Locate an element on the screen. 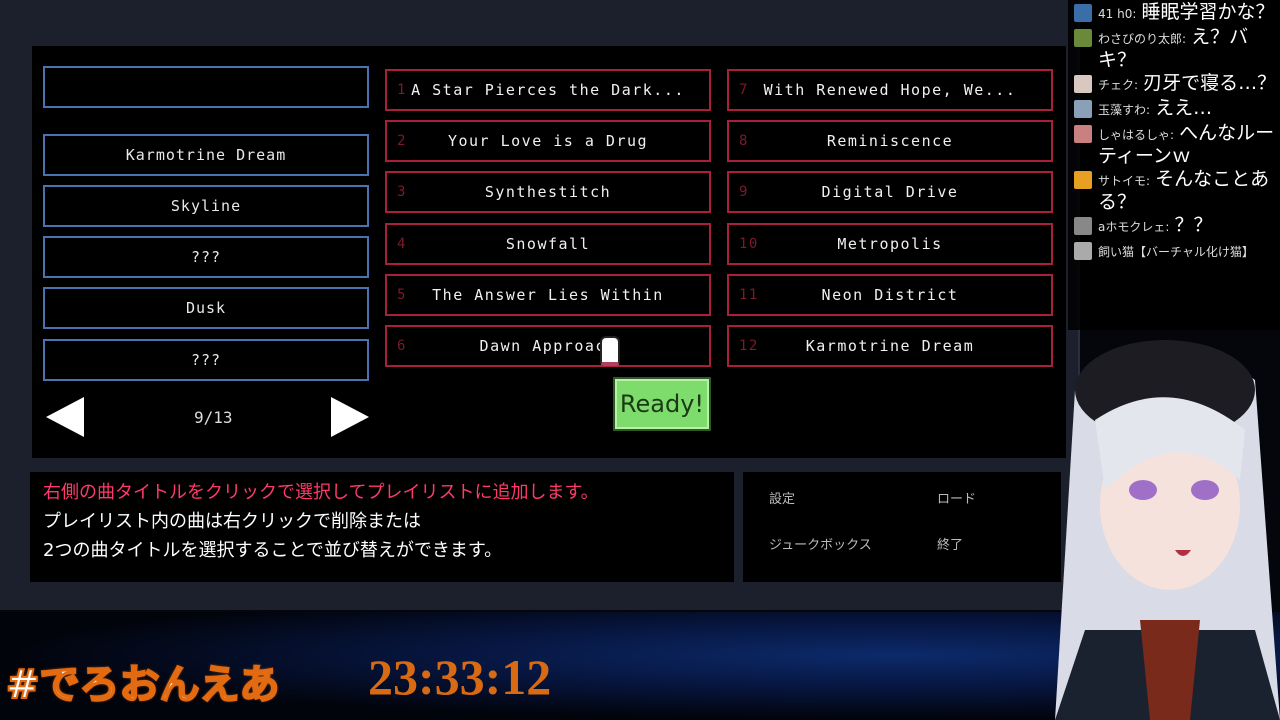 This screenshot has height=720, width=1280. stream-clock: 23:33:12 is located at coordinates (460, 677).